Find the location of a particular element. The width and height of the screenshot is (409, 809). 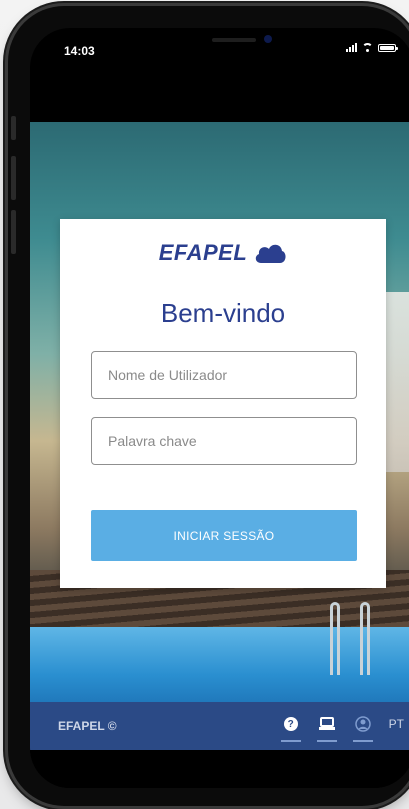

status-time: 14:03 is located at coordinates (79, 51).